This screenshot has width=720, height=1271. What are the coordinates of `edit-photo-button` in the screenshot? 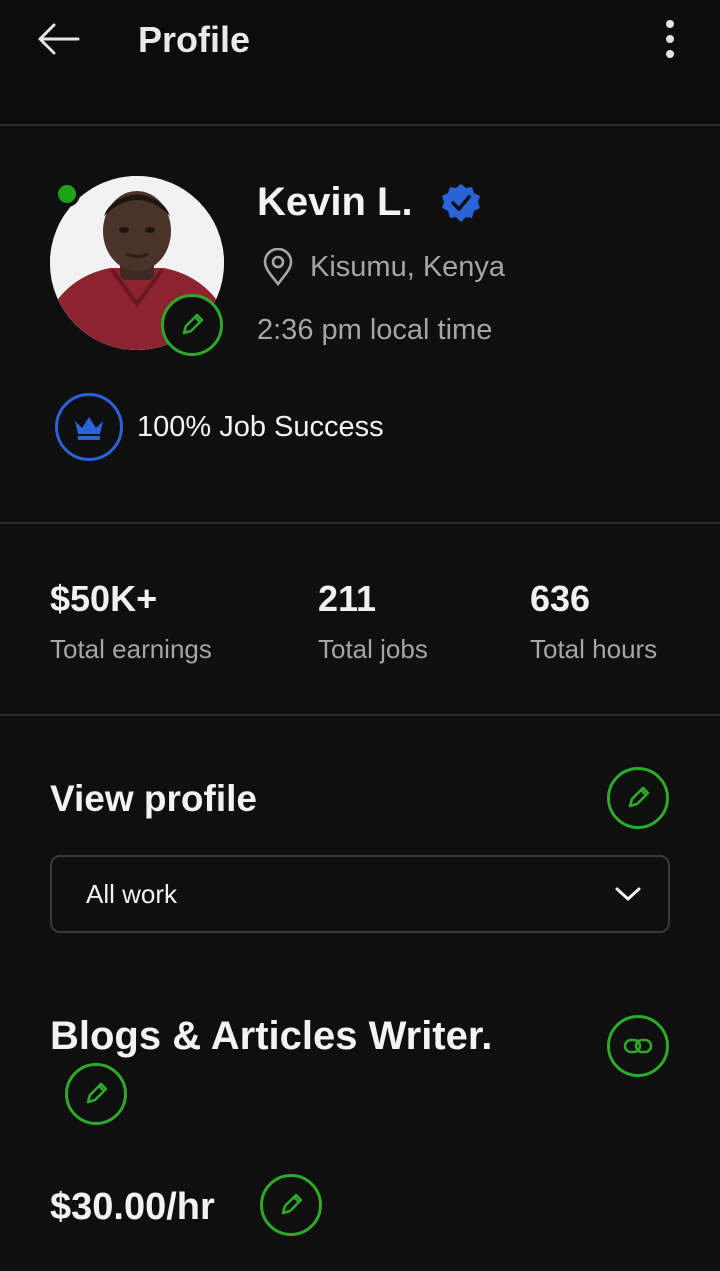 It's located at (192, 325).